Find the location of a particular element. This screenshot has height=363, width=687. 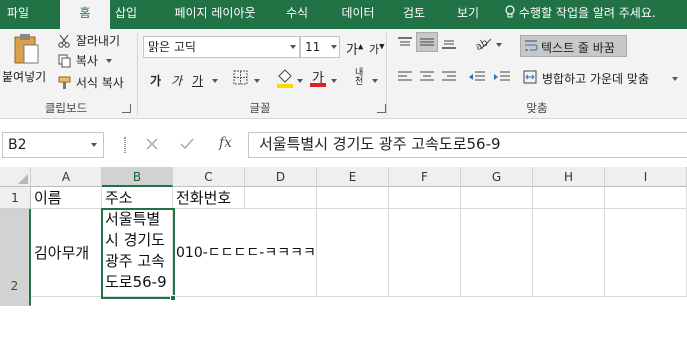

phonetic-guide-button: 내천 is located at coordinates (362, 78).